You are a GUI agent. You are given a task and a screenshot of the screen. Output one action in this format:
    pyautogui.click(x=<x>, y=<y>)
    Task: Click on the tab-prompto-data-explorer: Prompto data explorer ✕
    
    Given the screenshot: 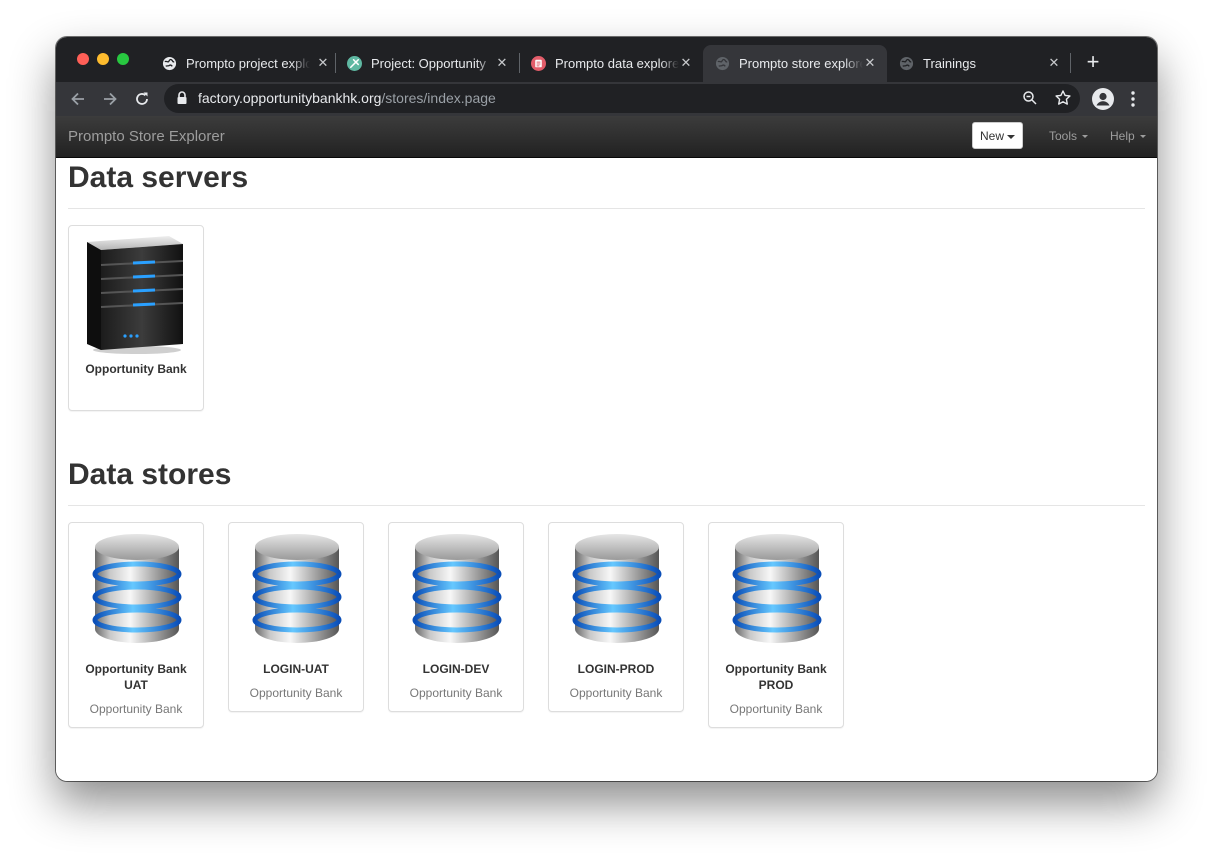 What is the action you would take?
    pyautogui.click(x=610, y=63)
    